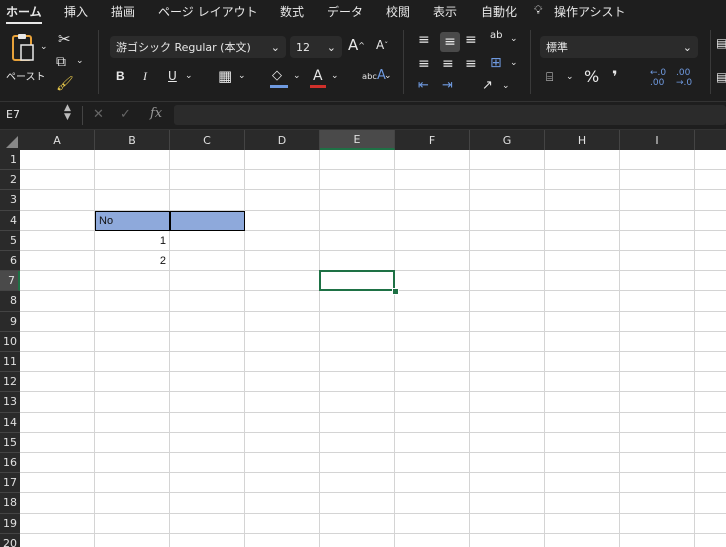  Describe the element at coordinates (619, 47) in the screenshot. I see `number-format-dropdown: 標準 ⌄` at that location.